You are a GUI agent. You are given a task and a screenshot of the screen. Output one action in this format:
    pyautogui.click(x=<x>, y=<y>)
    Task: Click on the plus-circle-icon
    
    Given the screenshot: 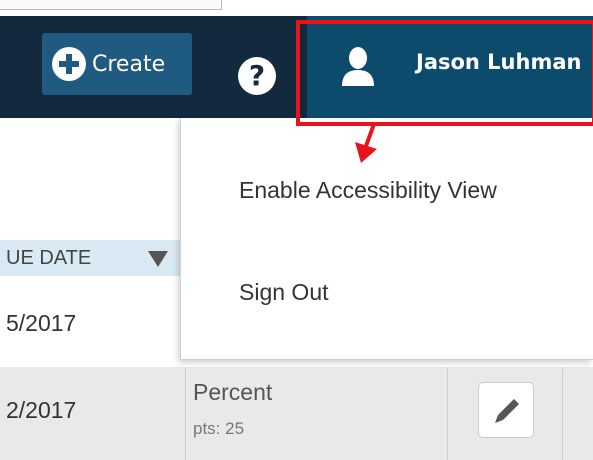 What is the action you would take?
    pyautogui.click(x=69, y=64)
    